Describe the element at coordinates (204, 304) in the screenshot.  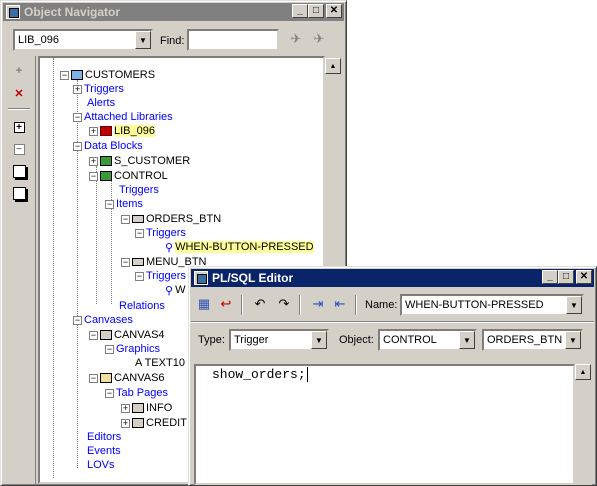
I see `compile-icon: ▦` at that location.